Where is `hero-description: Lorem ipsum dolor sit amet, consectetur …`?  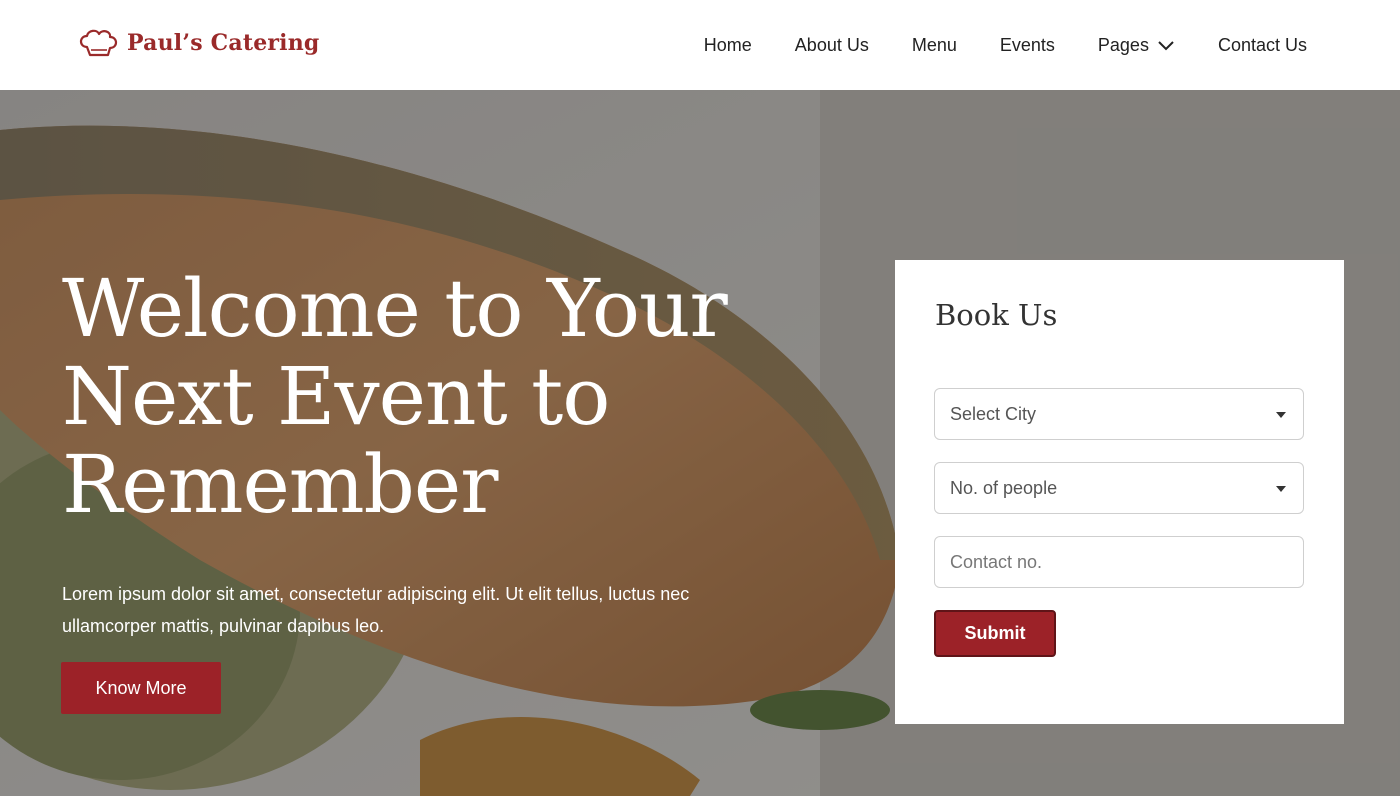 hero-description: Lorem ipsum dolor sit amet, consectetur … is located at coordinates (402, 610).